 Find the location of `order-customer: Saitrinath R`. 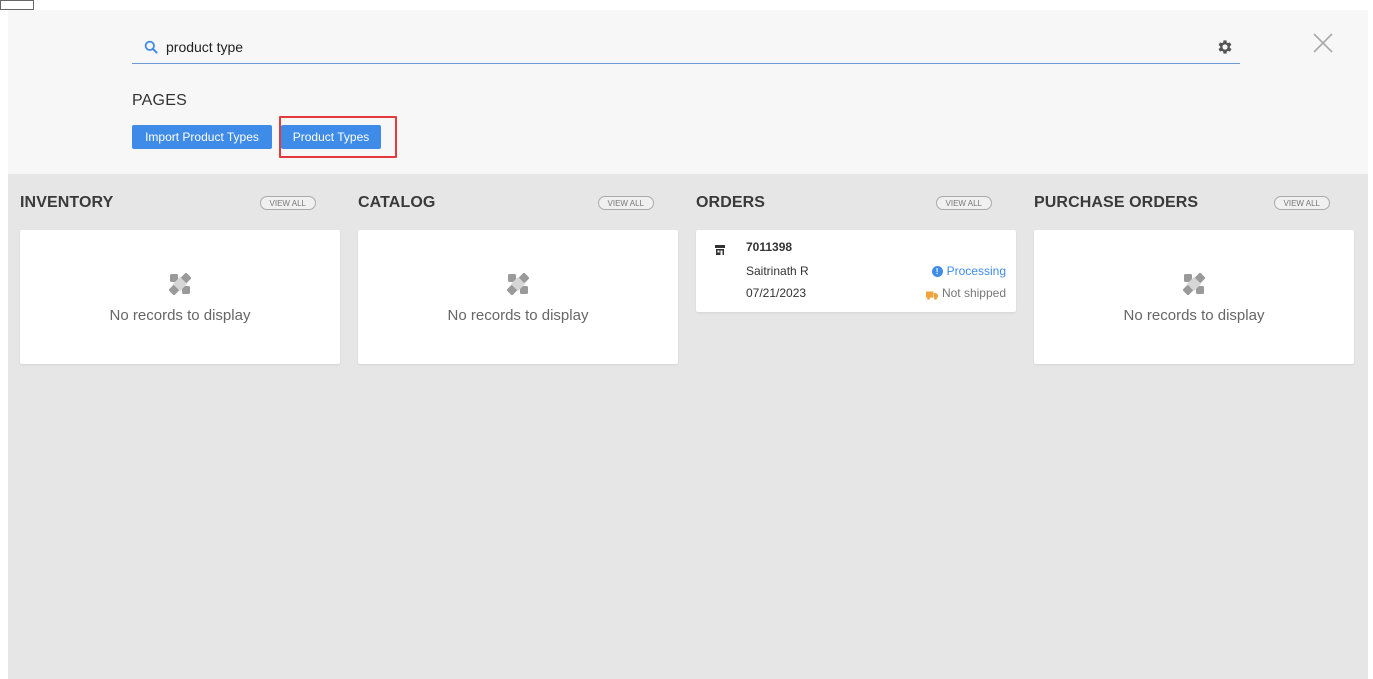

order-customer: Saitrinath R is located at coordinates (777, 271).